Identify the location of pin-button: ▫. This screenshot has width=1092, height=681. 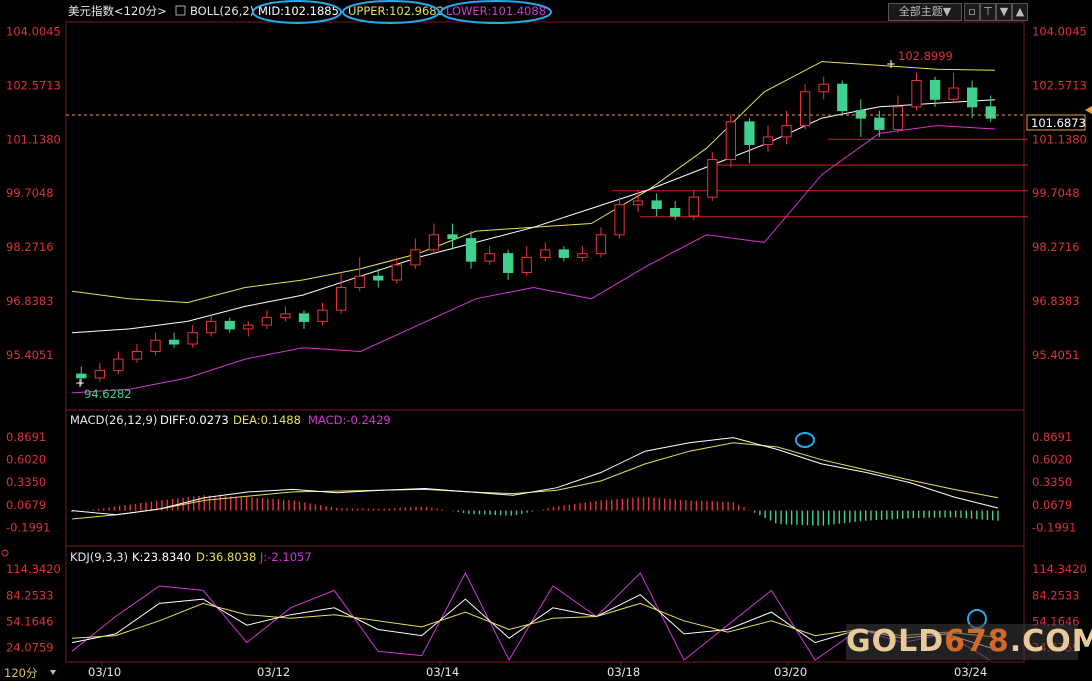
(972, 12).